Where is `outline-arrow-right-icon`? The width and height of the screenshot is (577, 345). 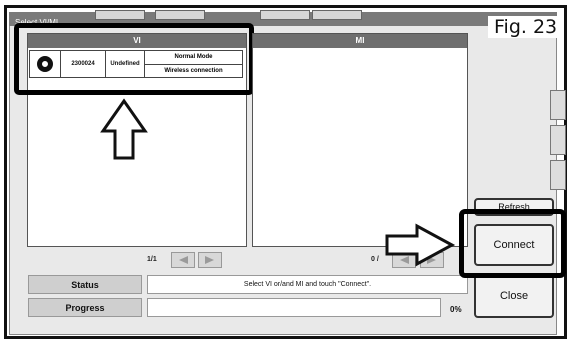
outline-arrow-right-icon is located at coordinates (420, 245).